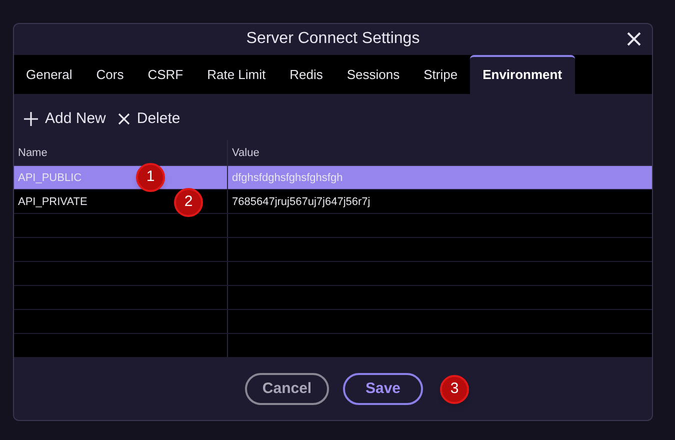  What do you see at coordinates (31, 119) in the screenshot?
I see `plus-icon` at bounding box center [31, 119].